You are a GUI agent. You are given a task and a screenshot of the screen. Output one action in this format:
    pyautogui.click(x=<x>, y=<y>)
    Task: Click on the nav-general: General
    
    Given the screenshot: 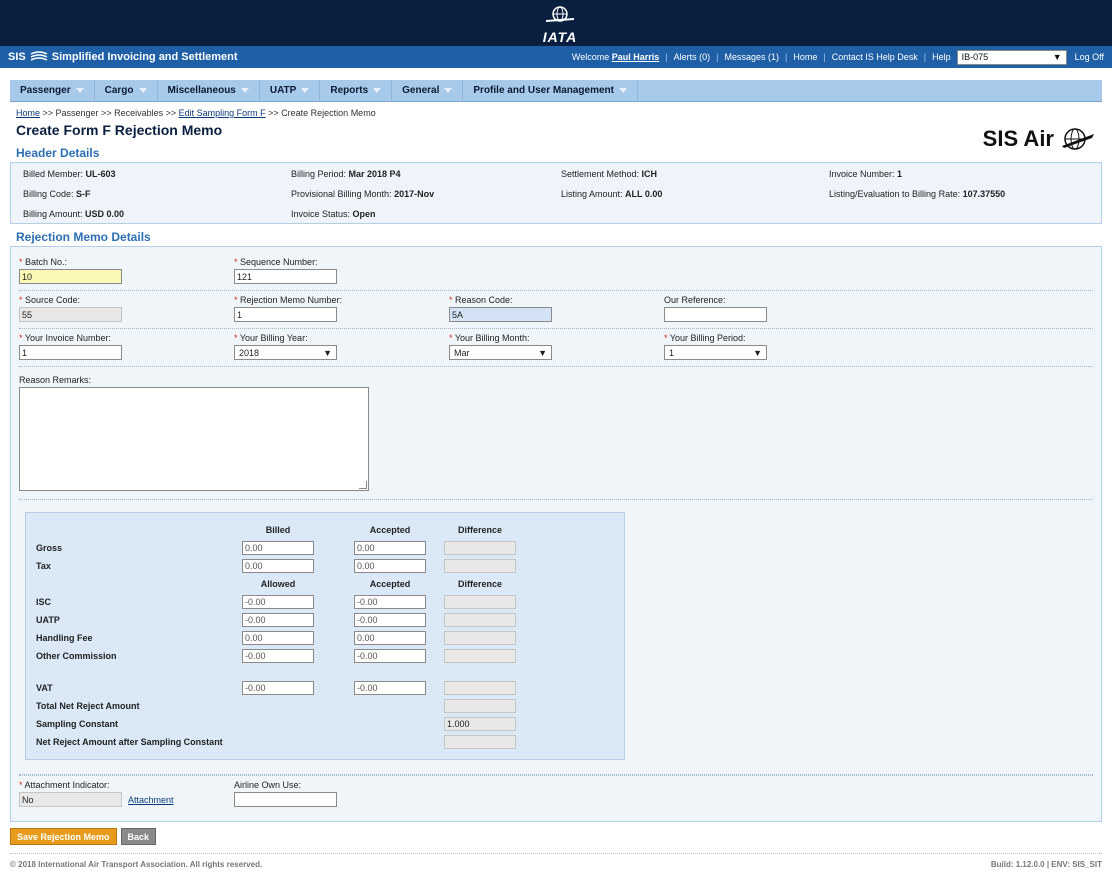 What is the action you would take?
    pyautogui.click(x=428, y=90)
    